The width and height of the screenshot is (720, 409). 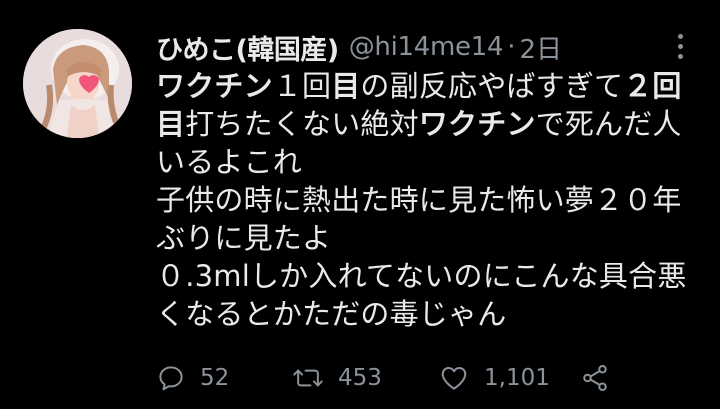 What do you see at coordinates (360, 378) in the screenshot?
I see `retweet-count: 453` at bounding box center [360, 378].